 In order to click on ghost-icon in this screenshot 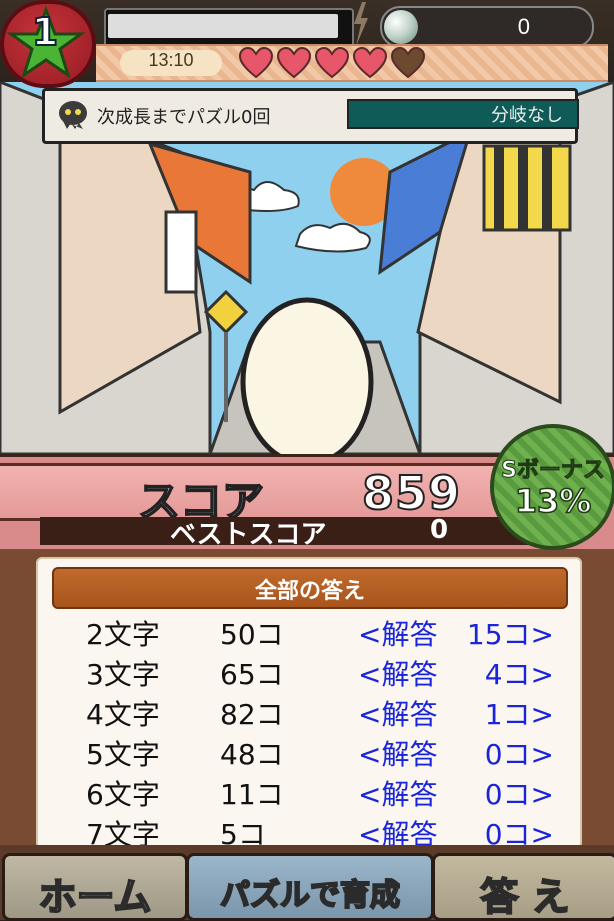, I will do `click(73, 115)`.